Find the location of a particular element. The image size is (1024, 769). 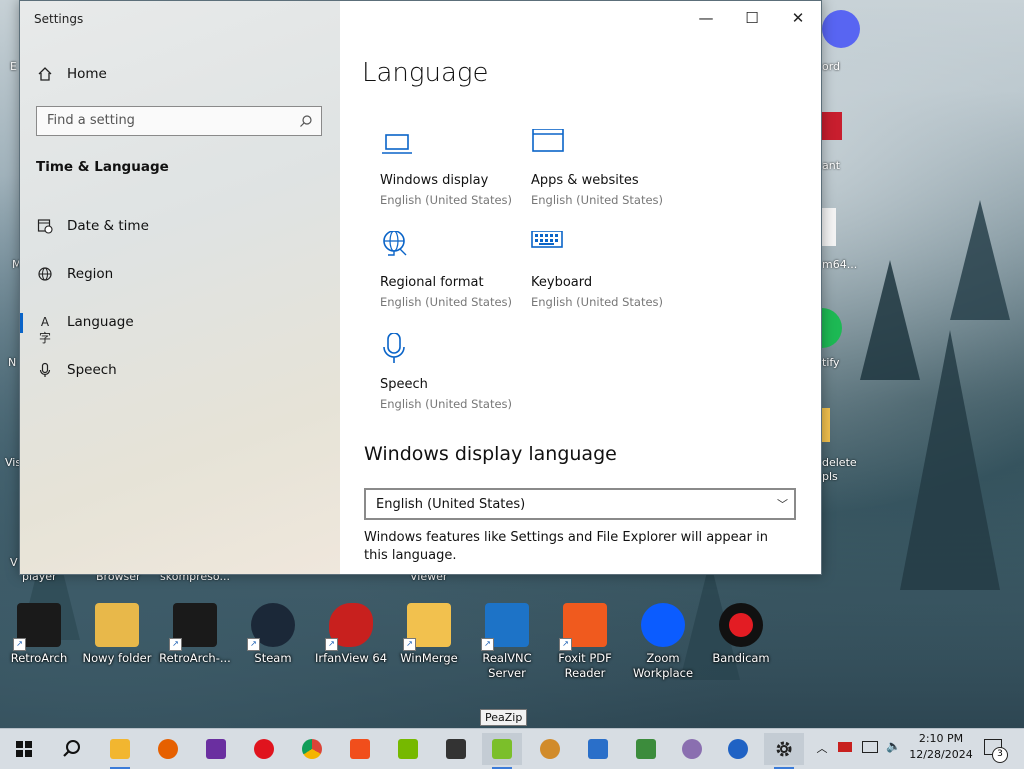

desktop-label: E is located at coordinates (13, 66).